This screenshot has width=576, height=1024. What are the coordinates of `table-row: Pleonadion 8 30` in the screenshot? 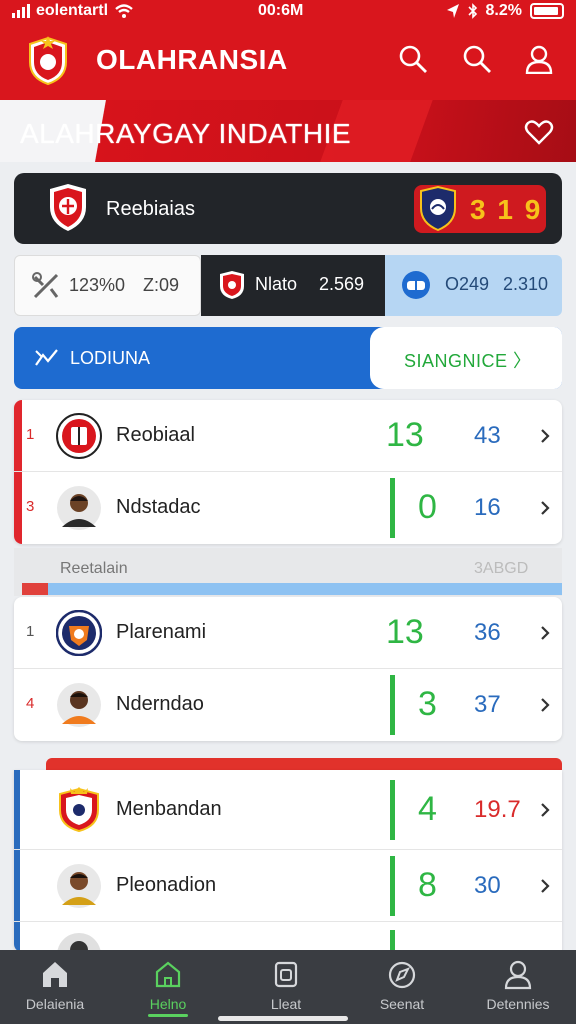 It's located at (288, 886).